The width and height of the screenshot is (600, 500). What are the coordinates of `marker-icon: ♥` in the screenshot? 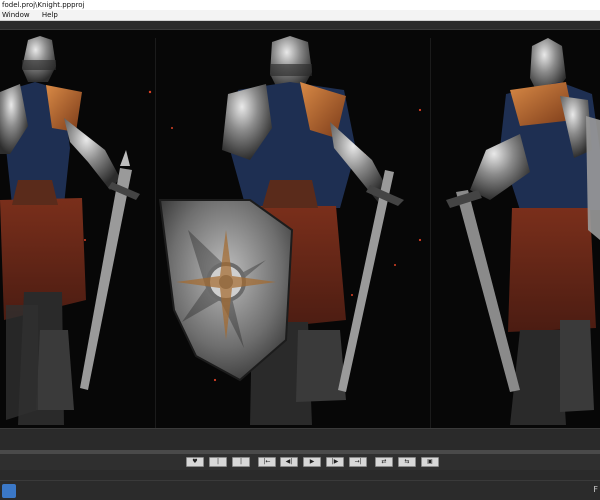 It's located at (195, 462).